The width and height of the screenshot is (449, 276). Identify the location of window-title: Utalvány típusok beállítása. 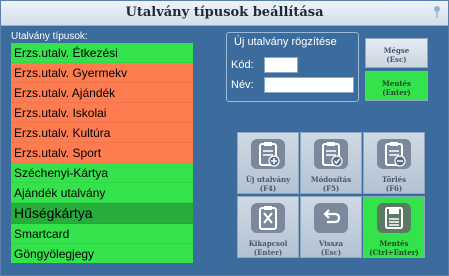
(224, 12).